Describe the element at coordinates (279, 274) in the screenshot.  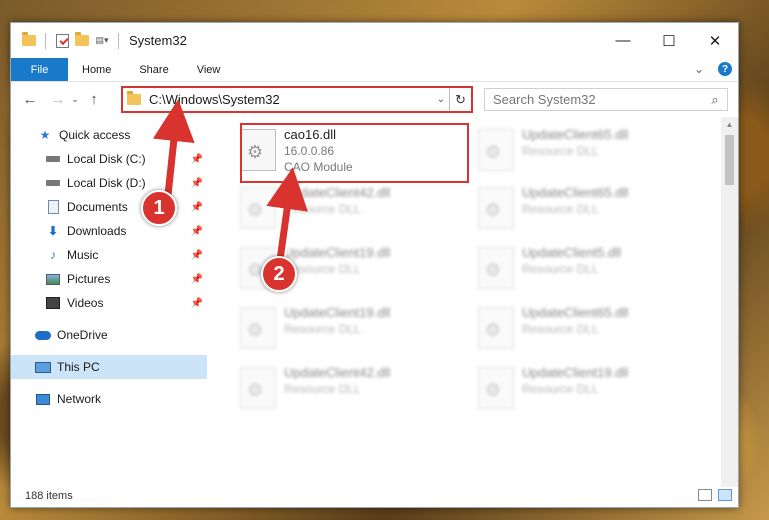
I see `step-marker-2: 2` at that location.